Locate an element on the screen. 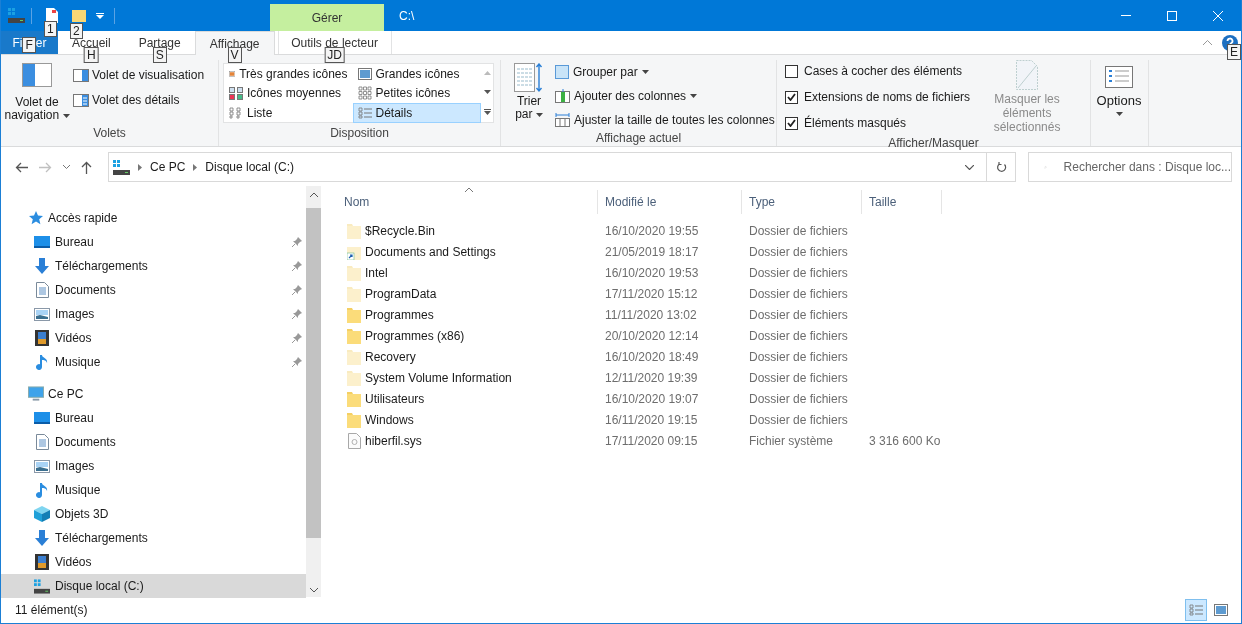 The image size is (1242, 624). table-cell-text: 16/10/2020 19:53 is located at coordinates (652, 273).